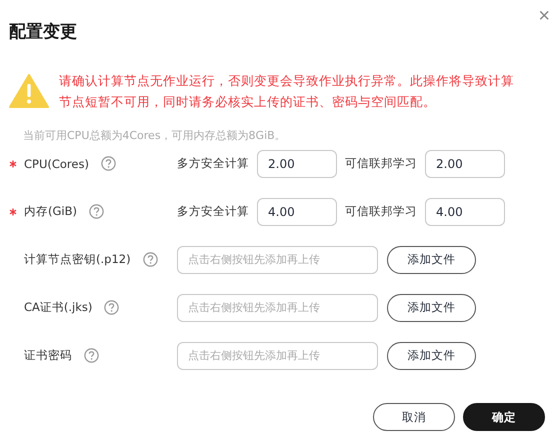  What do you see at coordinates (50, 211) in the screenshot?
I see `field-label: 内存(GiB)` at bounding box center [50, 211].